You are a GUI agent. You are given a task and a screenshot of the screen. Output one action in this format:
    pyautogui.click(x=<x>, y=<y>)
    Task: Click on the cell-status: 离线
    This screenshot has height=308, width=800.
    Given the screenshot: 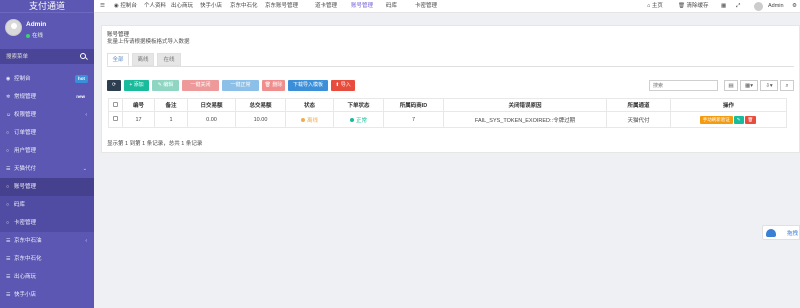 What is the action you would take?
    pyautogui.click(x=309, y=119)
    